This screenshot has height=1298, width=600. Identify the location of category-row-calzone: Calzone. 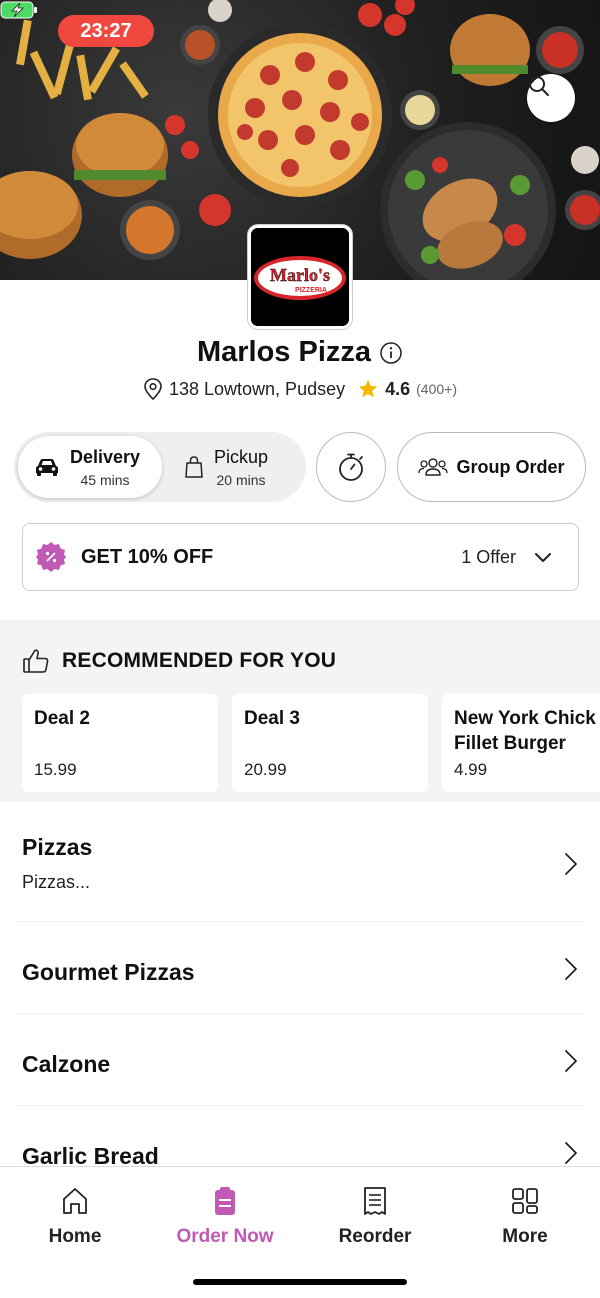
(300, 1060).